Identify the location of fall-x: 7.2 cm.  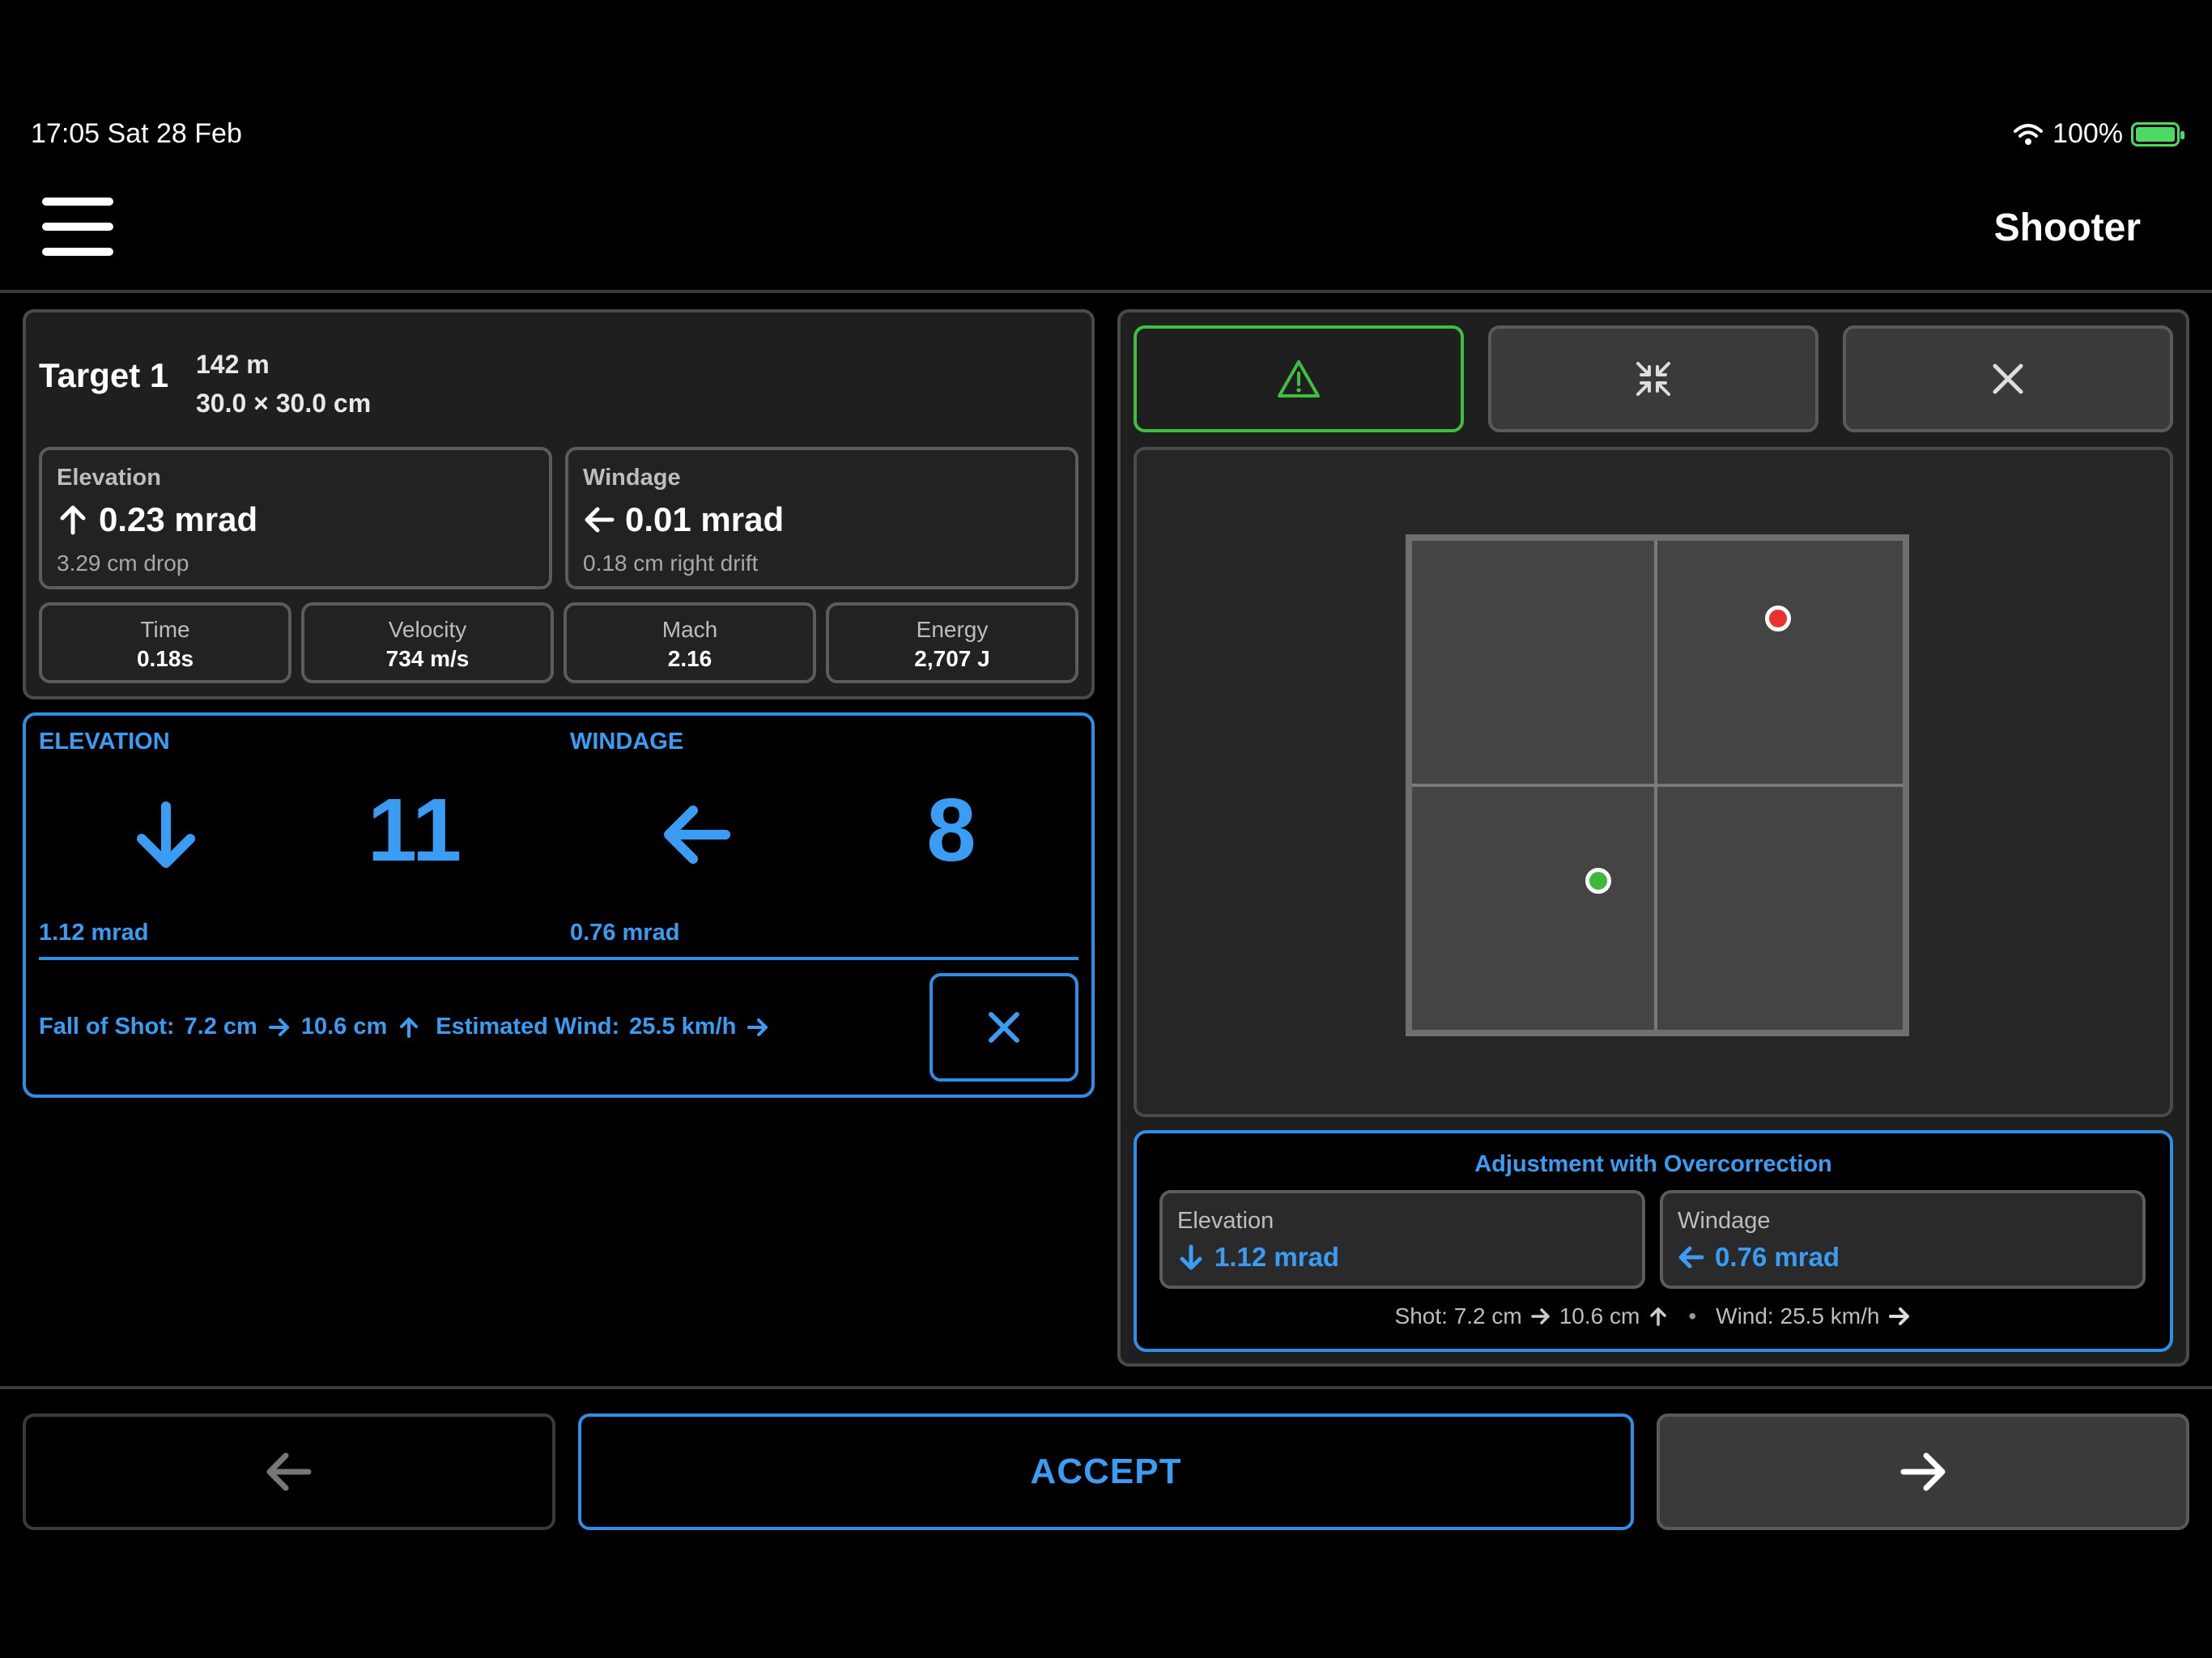
(221, 1026).